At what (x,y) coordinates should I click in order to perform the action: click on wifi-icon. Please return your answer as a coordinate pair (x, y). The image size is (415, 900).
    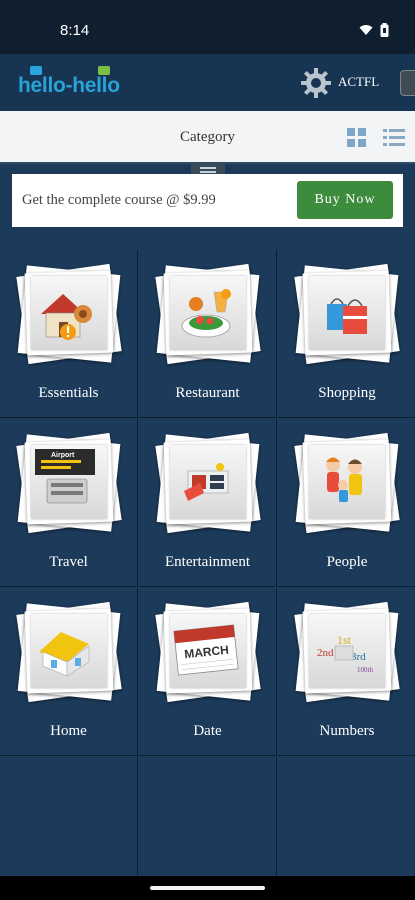
    Looking at the image, I should click on (366, 30).